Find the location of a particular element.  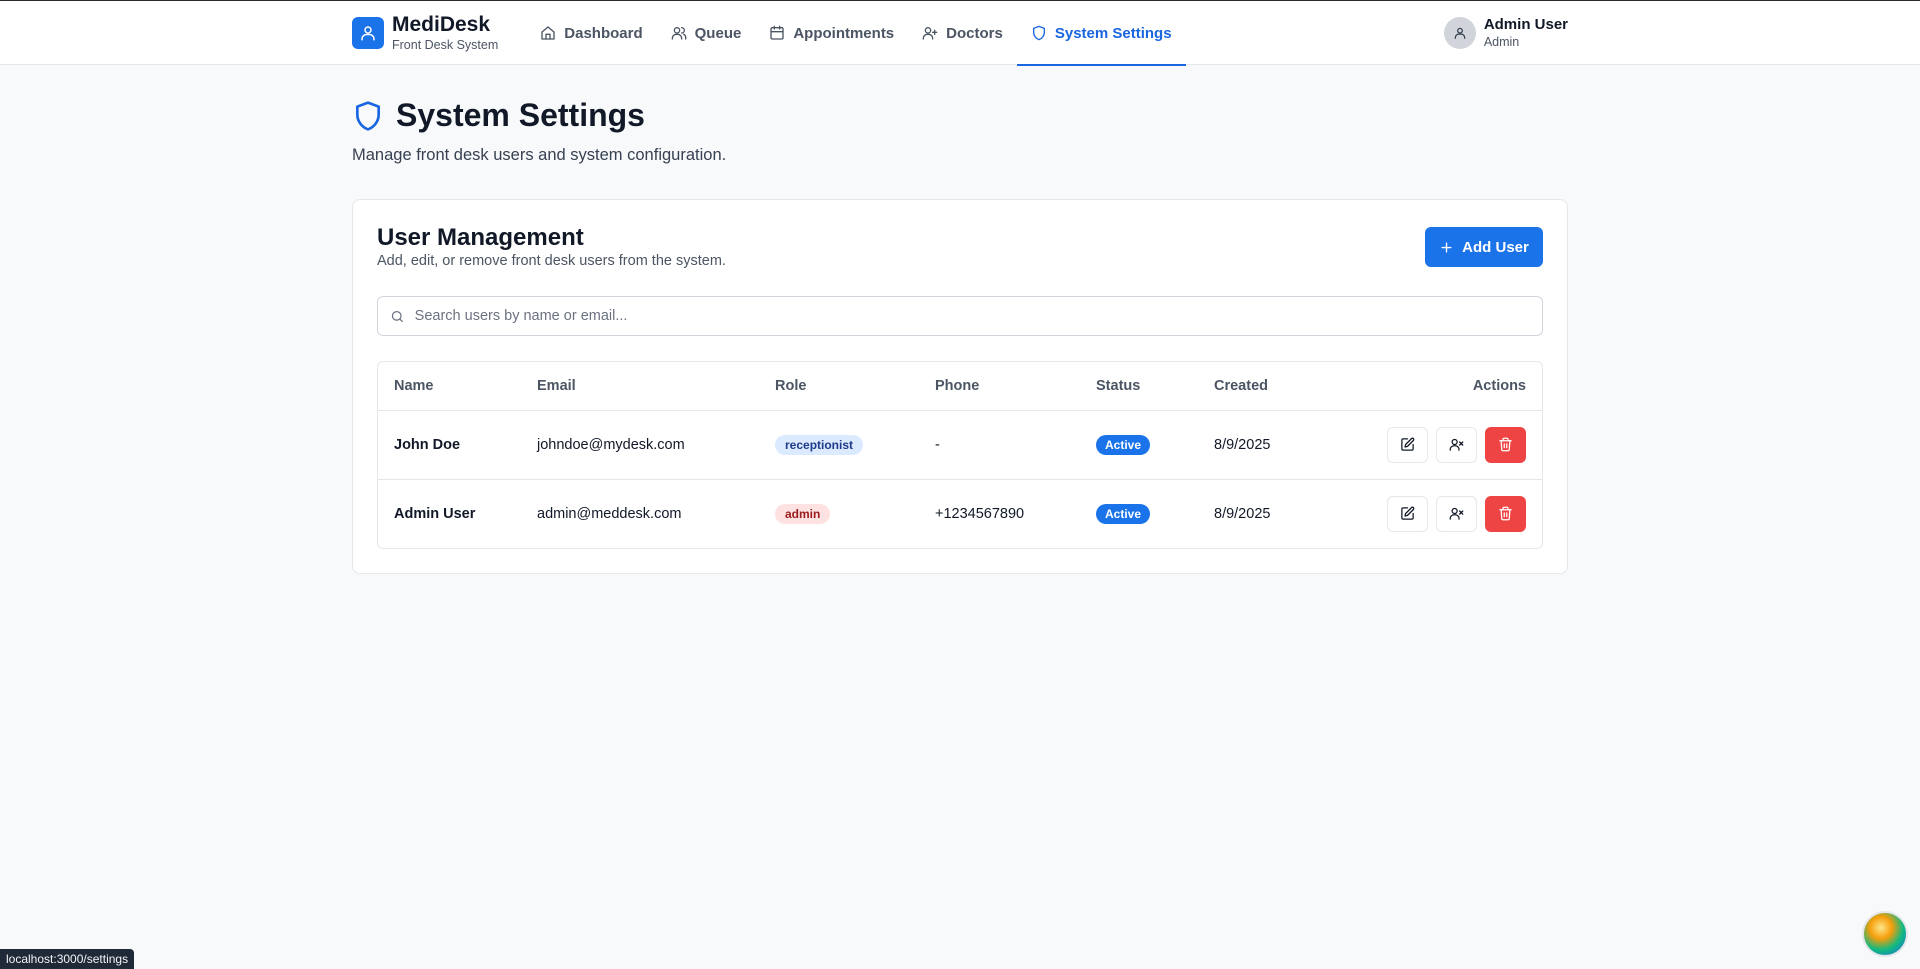

brand: MediDesk Front Desk System is located at coordinates (425, 33).